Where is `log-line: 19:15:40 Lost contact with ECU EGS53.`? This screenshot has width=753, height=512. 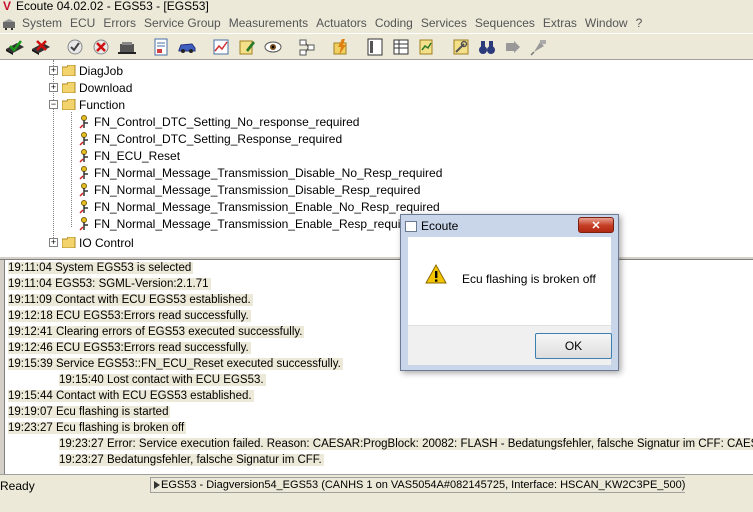
log-line: 19:15:40 Lost contact with ECU EGS53. is located at coordinates (162, 380).